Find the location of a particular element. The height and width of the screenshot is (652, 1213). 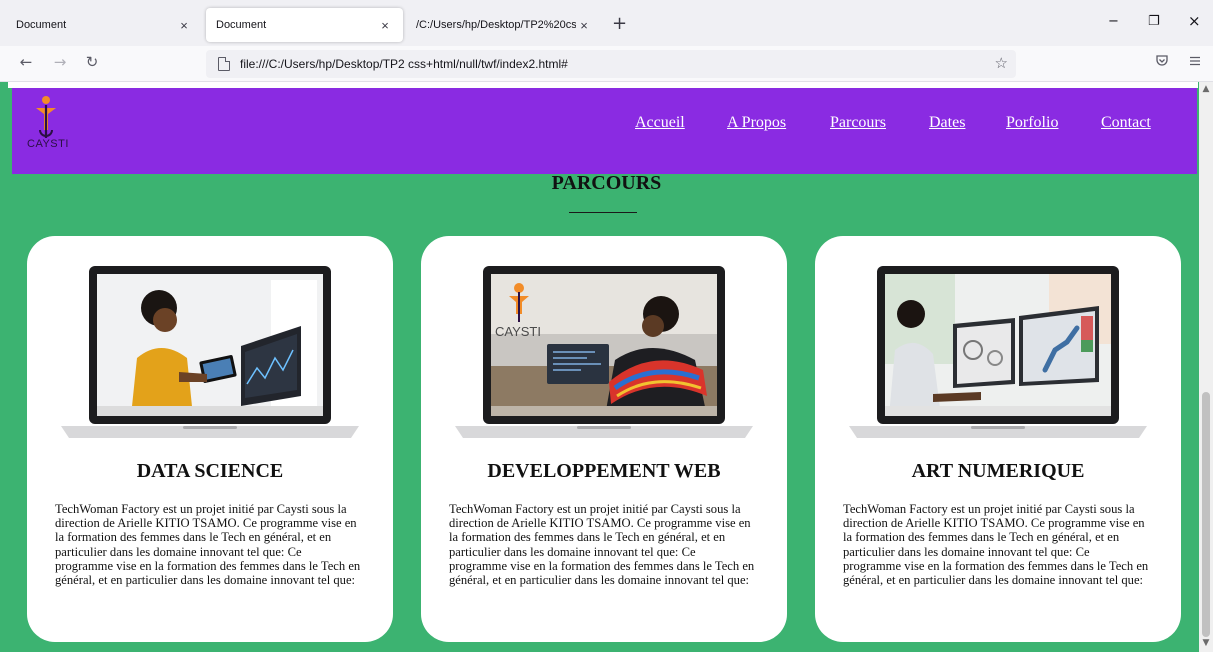

restore-icon: ❐ is located at coordinates (1154, 21).